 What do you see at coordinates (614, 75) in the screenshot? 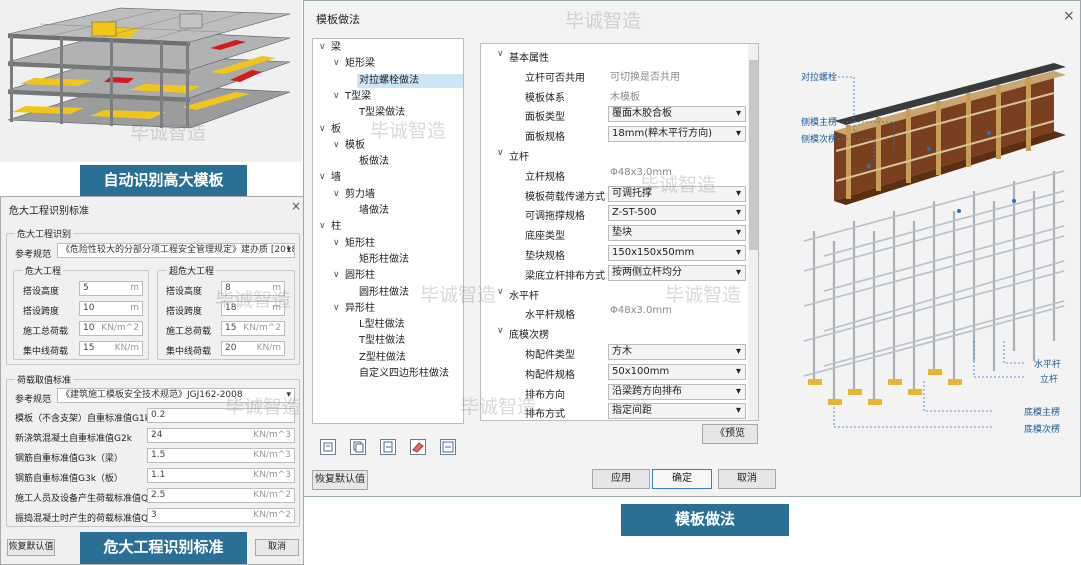
I see `property-row: 立杆可否共用 可切换是否共用` at bounding box center [614, 75].